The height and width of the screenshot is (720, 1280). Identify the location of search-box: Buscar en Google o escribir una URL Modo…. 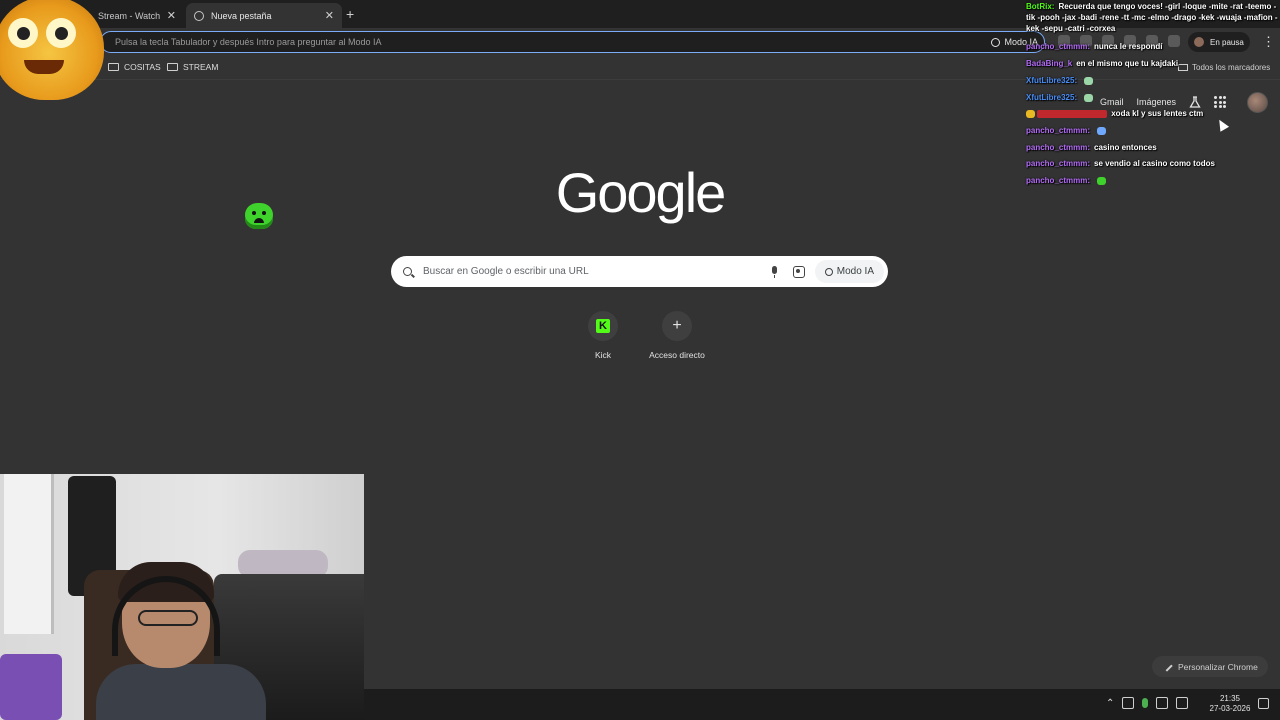
(639, 271).